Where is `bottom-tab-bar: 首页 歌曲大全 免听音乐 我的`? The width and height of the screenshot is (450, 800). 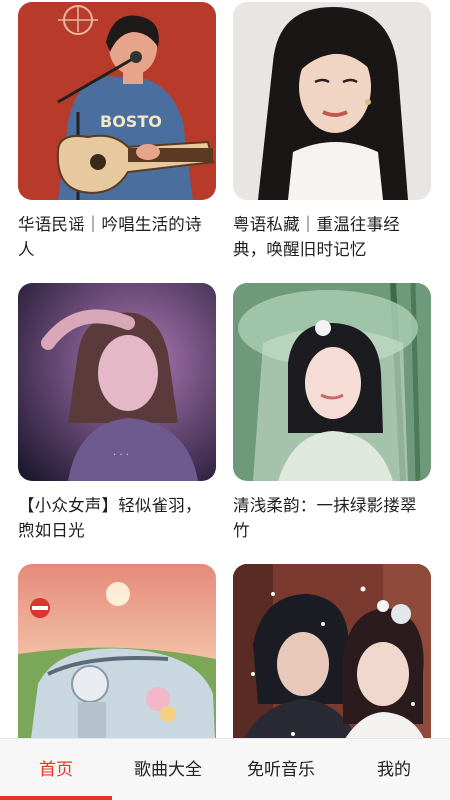 bottom-tab-bar: 首页 歌曲大全 免听音乐 我的 is located at coordinates (225, 769).